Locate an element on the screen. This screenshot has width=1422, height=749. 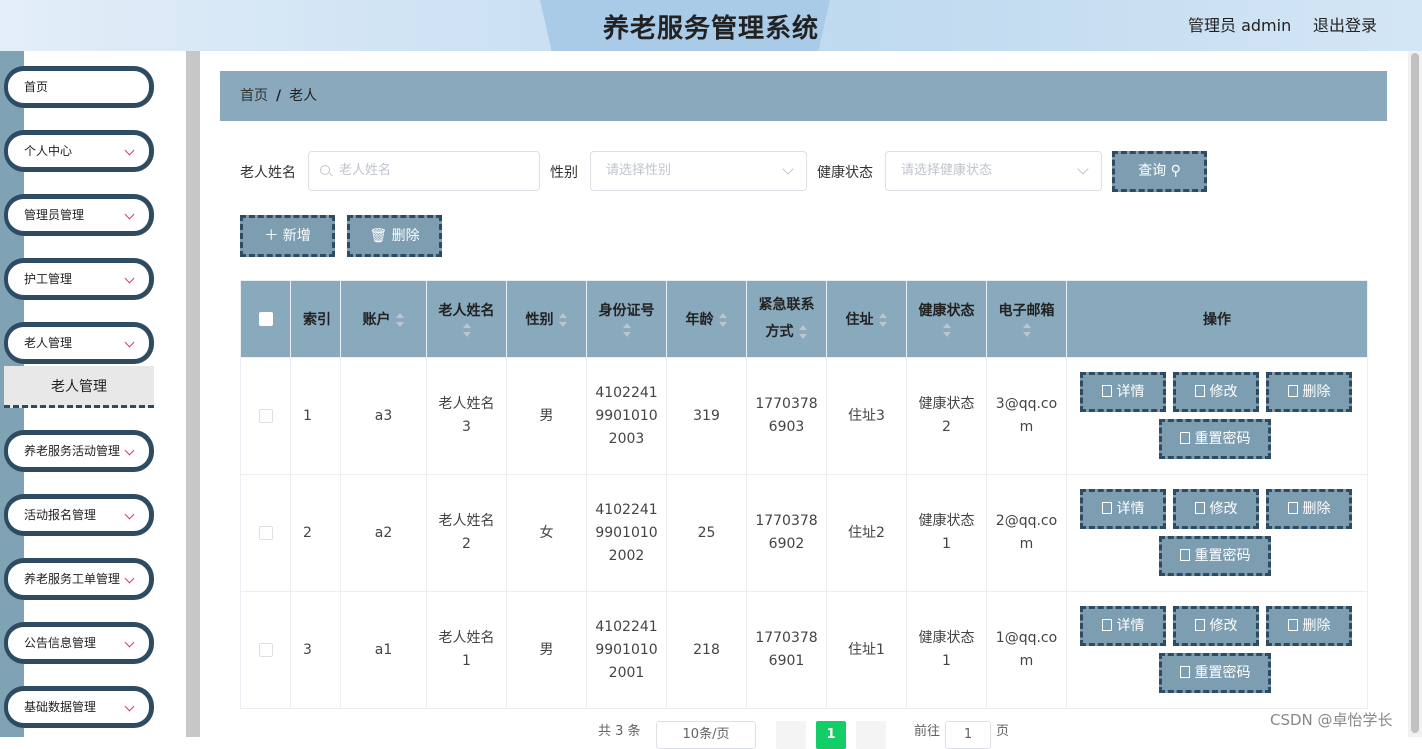
select-all-checkbox is located at coordinates (265, 319).